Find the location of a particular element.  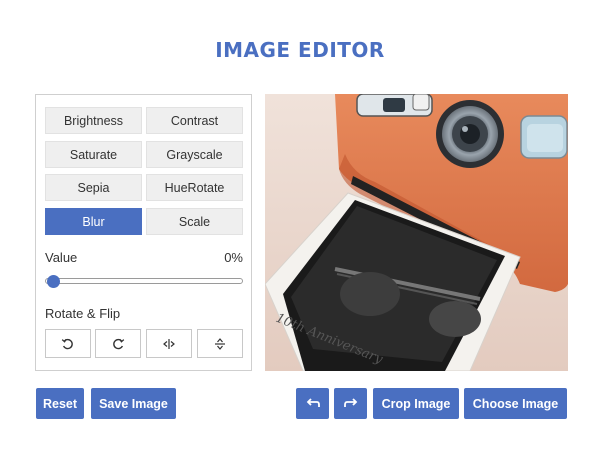

undo-icon is located at coordinates (313, 402).